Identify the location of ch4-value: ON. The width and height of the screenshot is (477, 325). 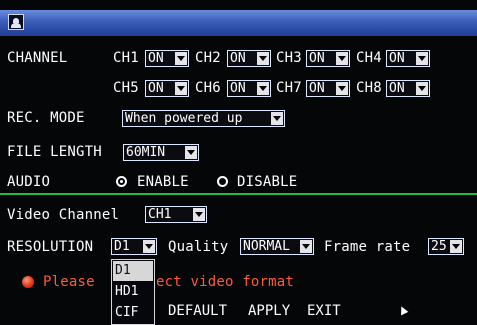
(397, 58).